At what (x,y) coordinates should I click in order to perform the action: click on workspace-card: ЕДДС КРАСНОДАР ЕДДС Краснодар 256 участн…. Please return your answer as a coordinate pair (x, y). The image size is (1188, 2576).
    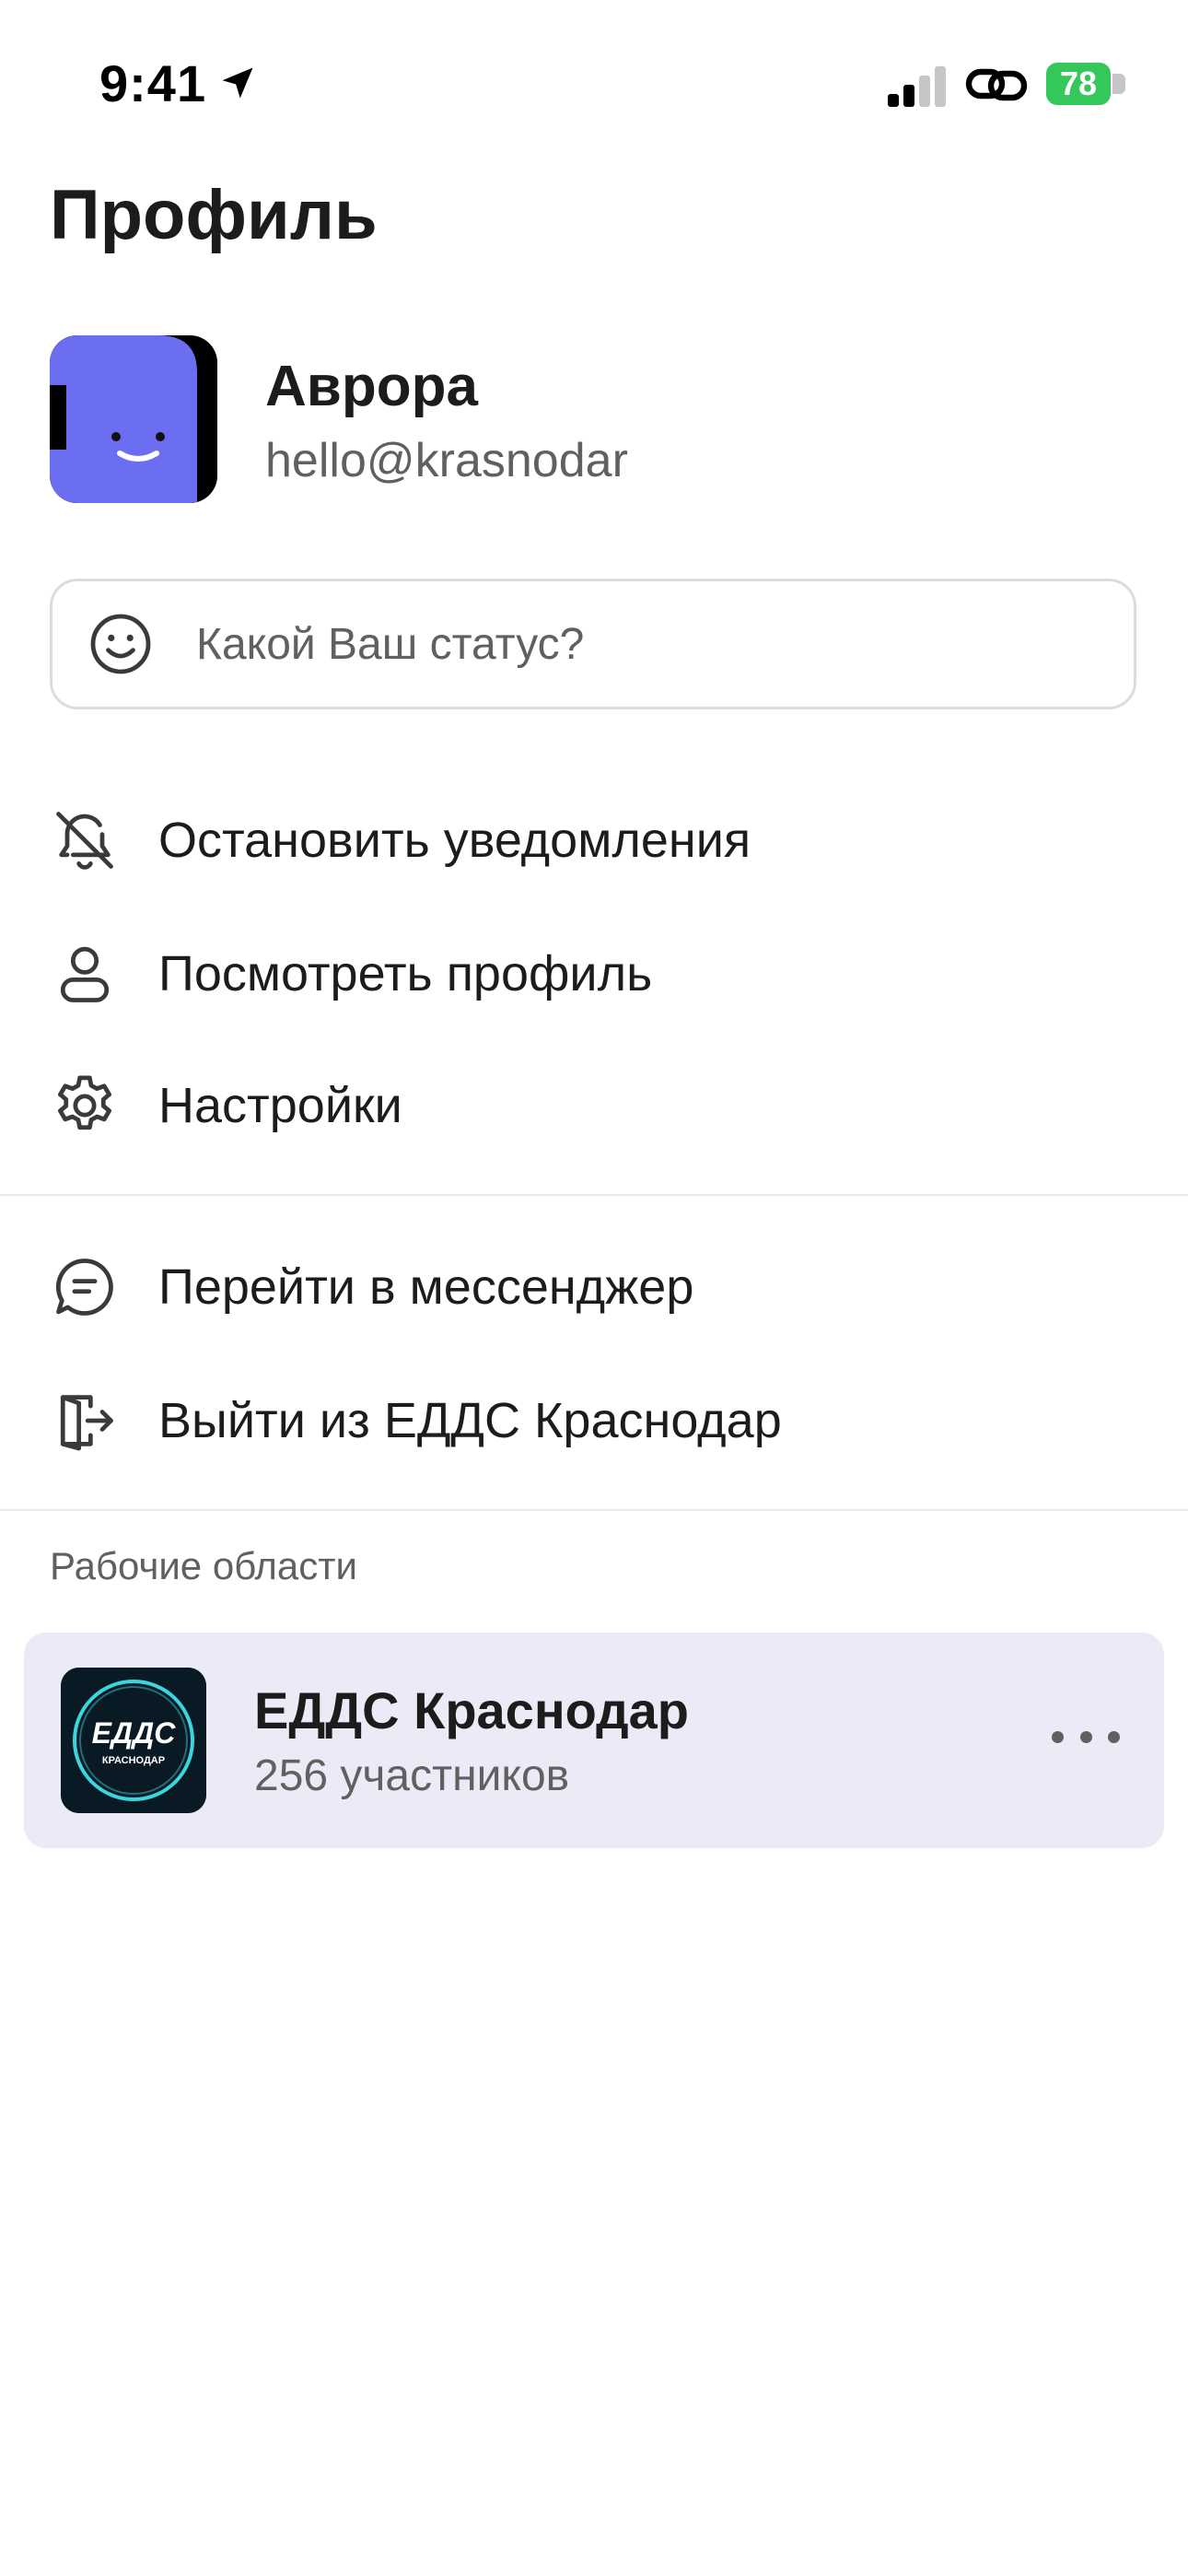
    Looking at the image, I should click on (594, 1740).